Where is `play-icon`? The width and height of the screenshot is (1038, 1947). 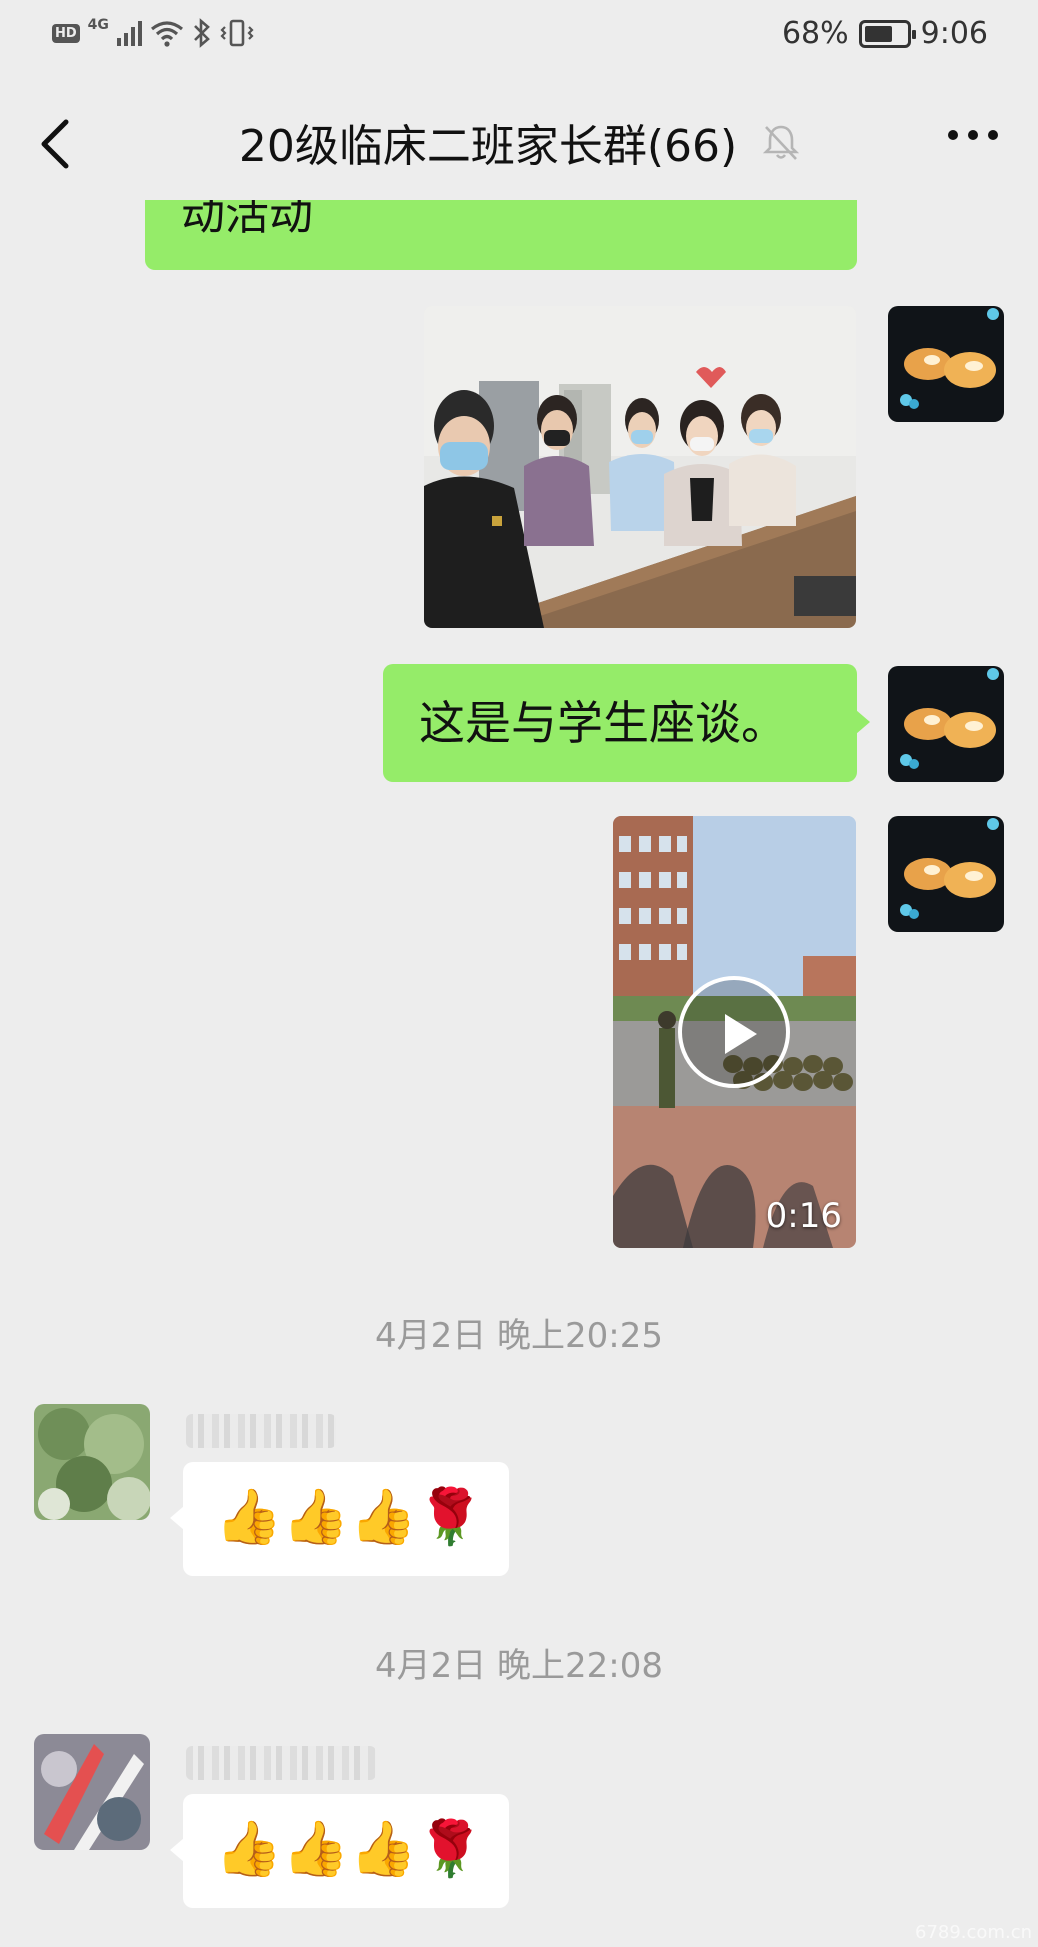
play-icon is located at coordinates (739, 1034).